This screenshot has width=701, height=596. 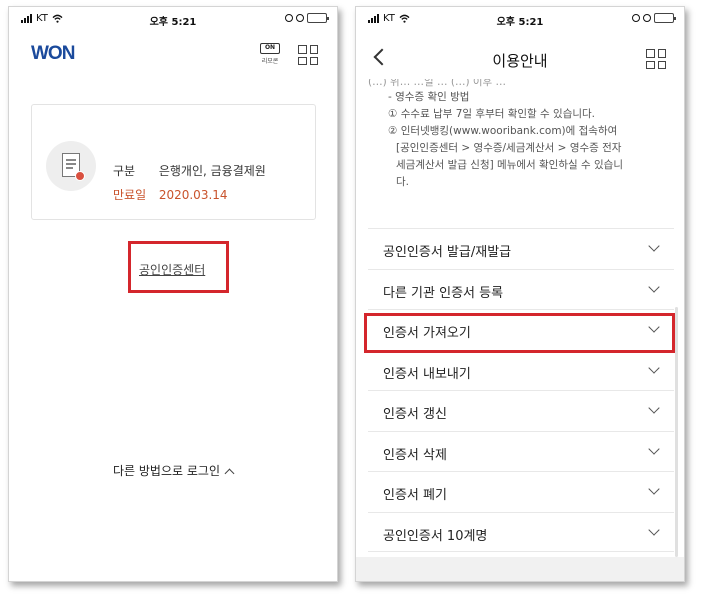 What do you see at coordinates (519, 333) in the screenshot?
I see `highlight-box` at bounding box center [519, 333].